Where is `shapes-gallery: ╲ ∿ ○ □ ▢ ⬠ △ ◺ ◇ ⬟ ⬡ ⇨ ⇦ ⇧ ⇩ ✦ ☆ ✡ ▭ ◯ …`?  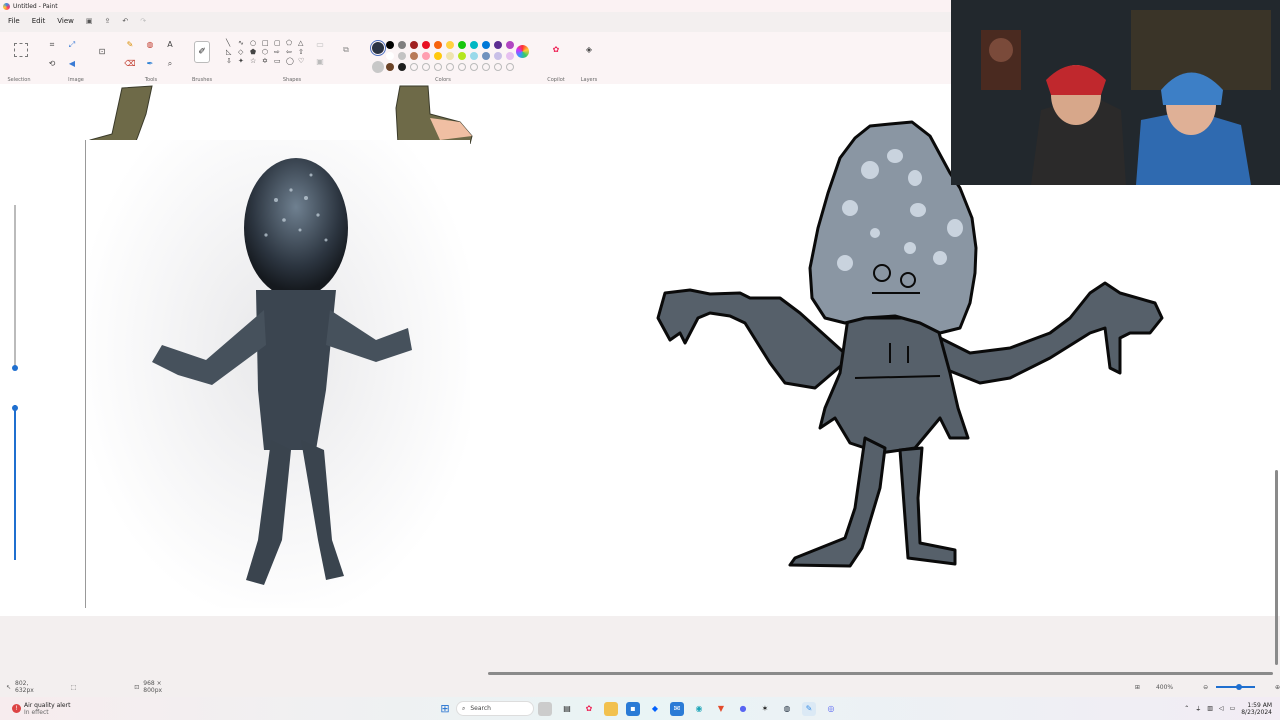 shapes-gallery: ╲ ∿ ○ □ ▢ ⬠ △ ◺ ◇ ⬟ ⬡ ⇨ ⇦ ⇧ ⇩ ✦ ☆ ✡ ▭ ◯ … is located at coordinates (267, 52).